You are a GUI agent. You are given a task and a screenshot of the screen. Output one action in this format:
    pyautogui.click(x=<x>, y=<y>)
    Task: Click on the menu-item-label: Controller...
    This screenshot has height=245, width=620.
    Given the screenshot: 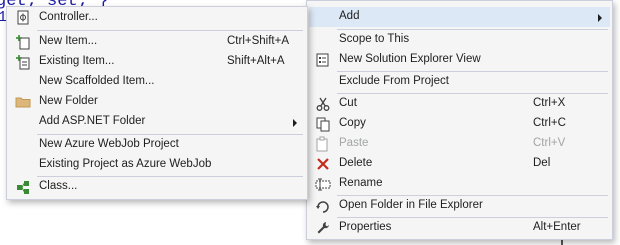 What is the action you would take?
    pyautogui.click(x=68, y=17)
    